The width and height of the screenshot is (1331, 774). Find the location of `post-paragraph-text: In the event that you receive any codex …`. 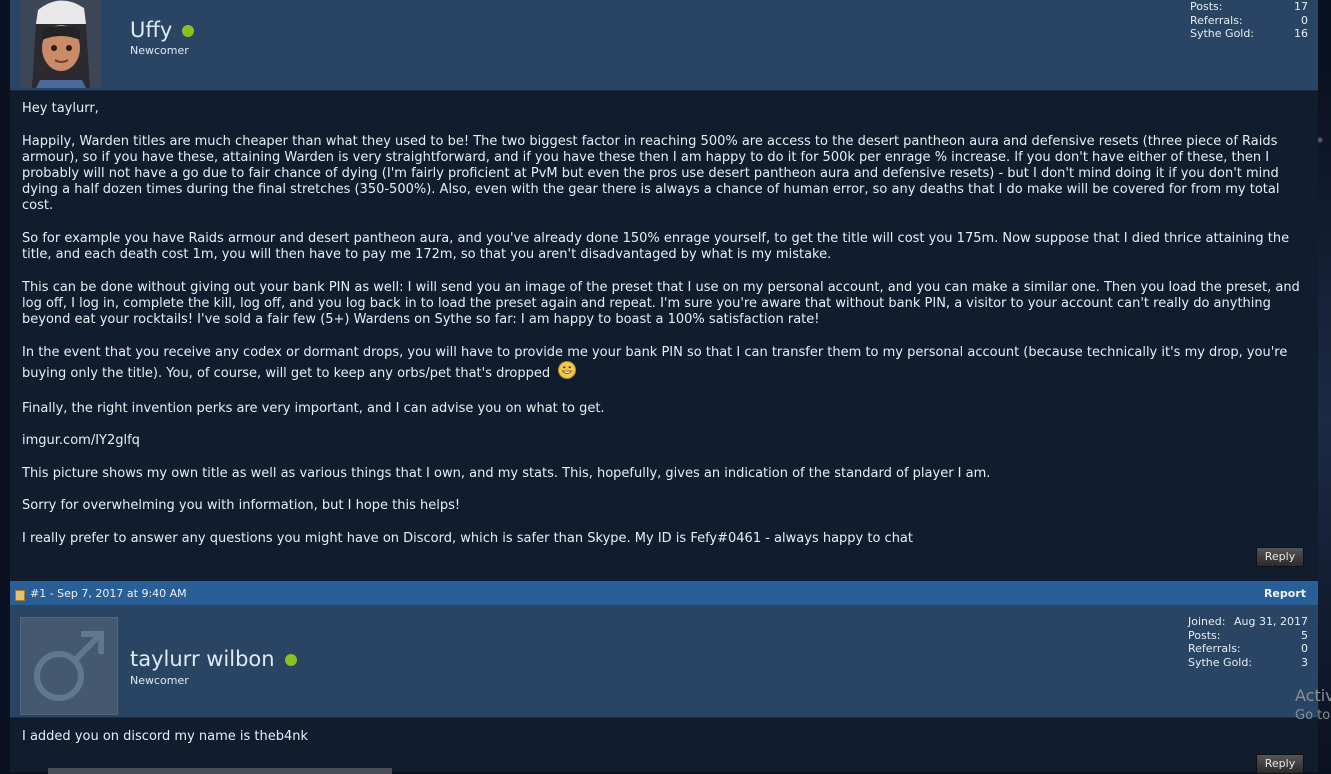

post-paragraph-text: In the event that you receive any codex … is located at coordinates (655, 362).